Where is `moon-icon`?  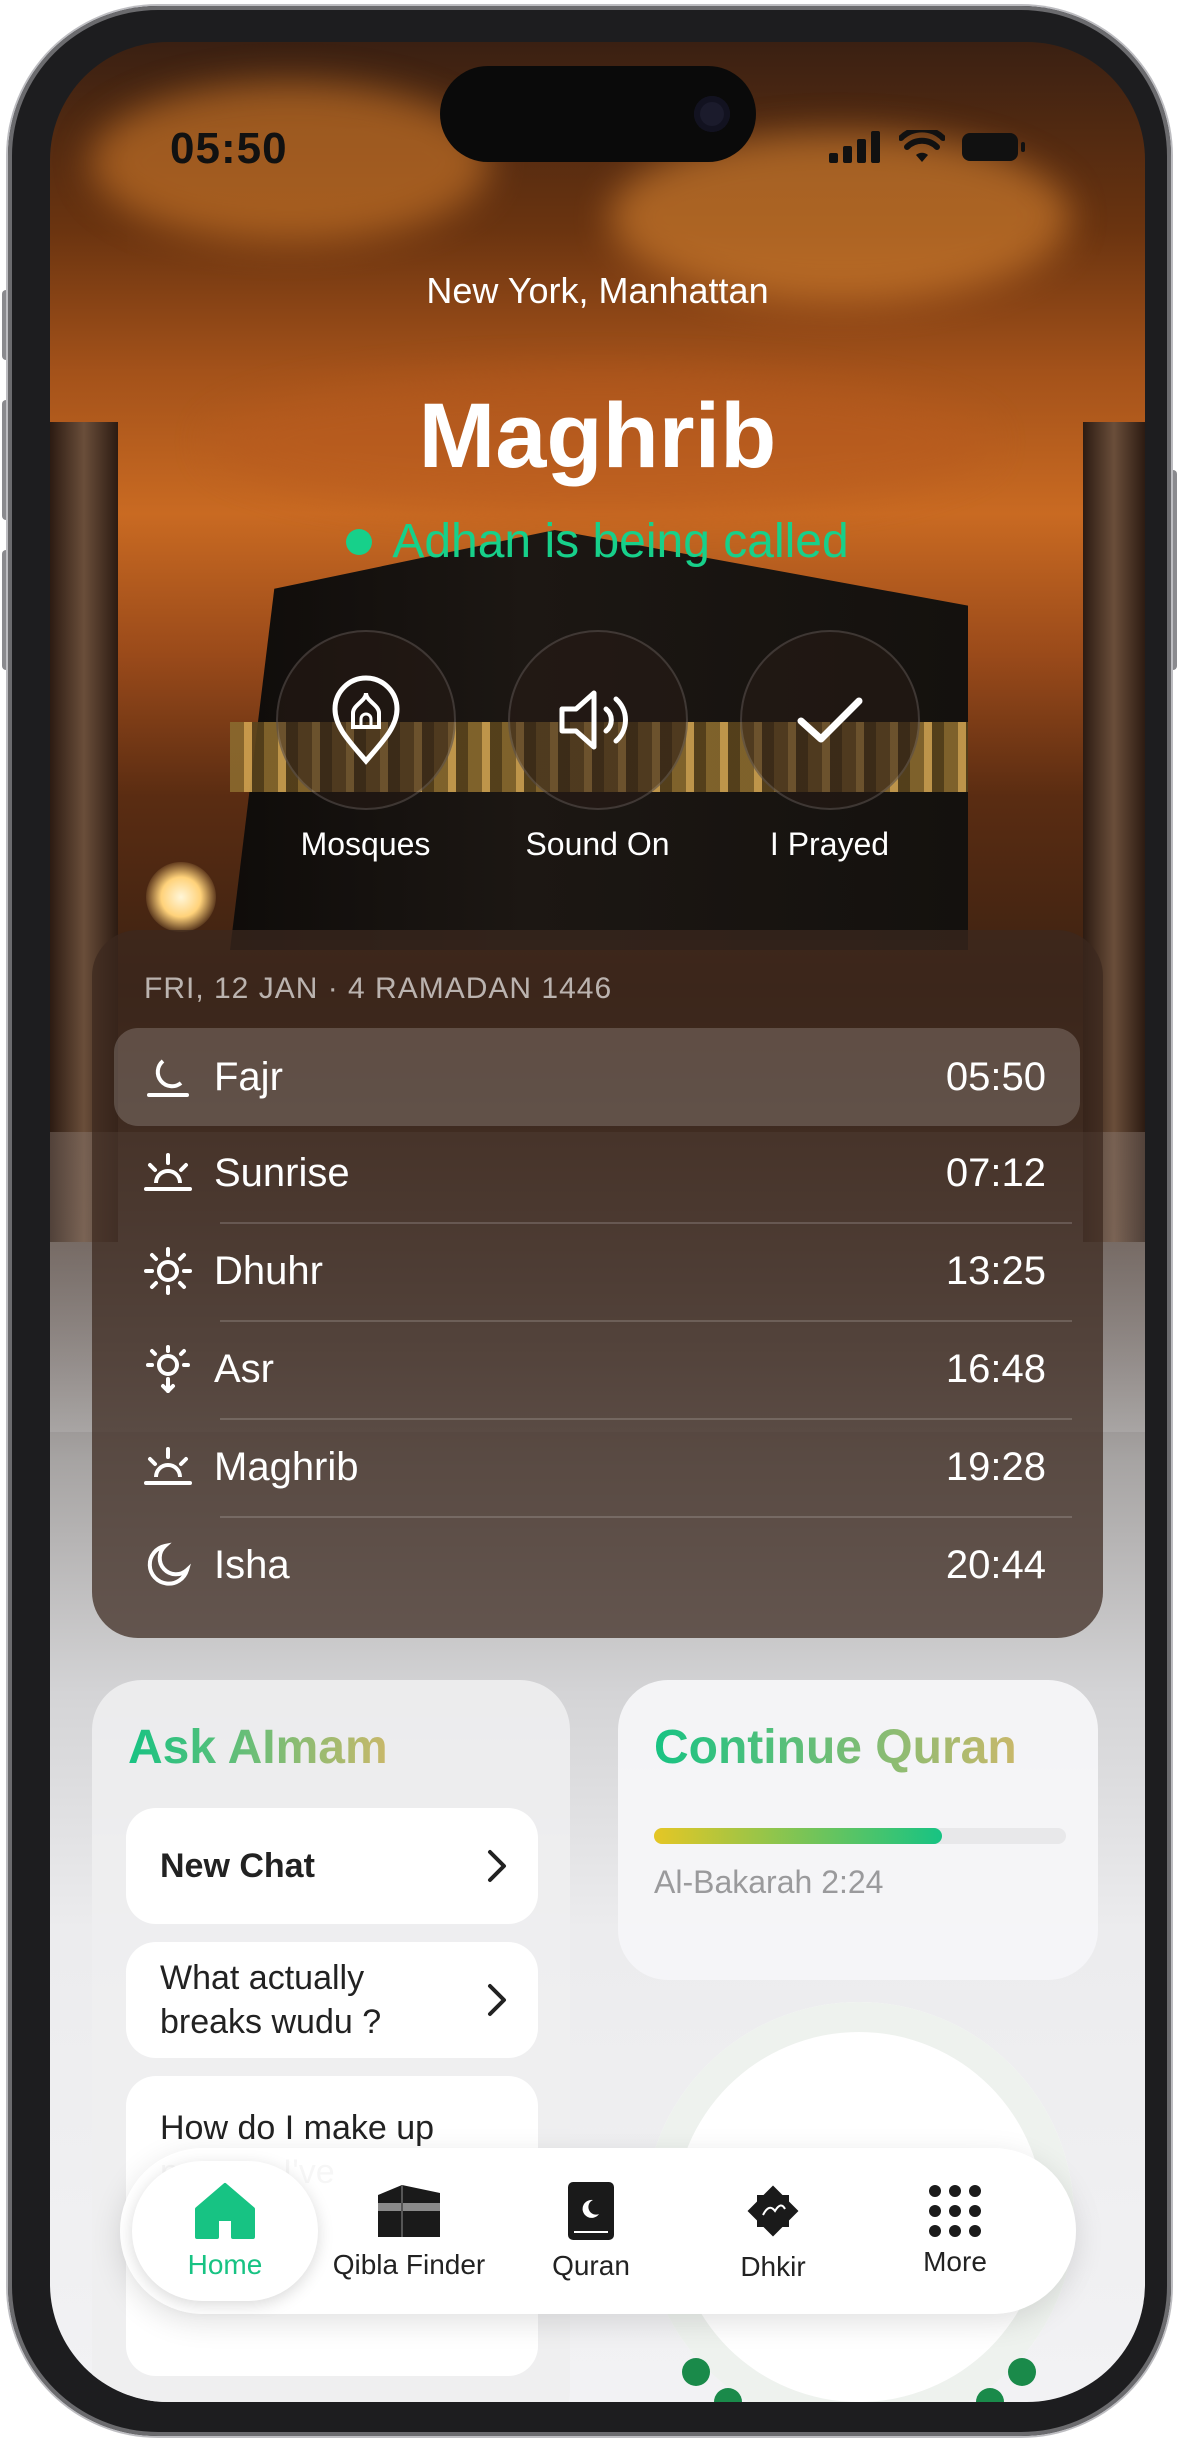
moon-icon is located at coordinates (168, 1565).